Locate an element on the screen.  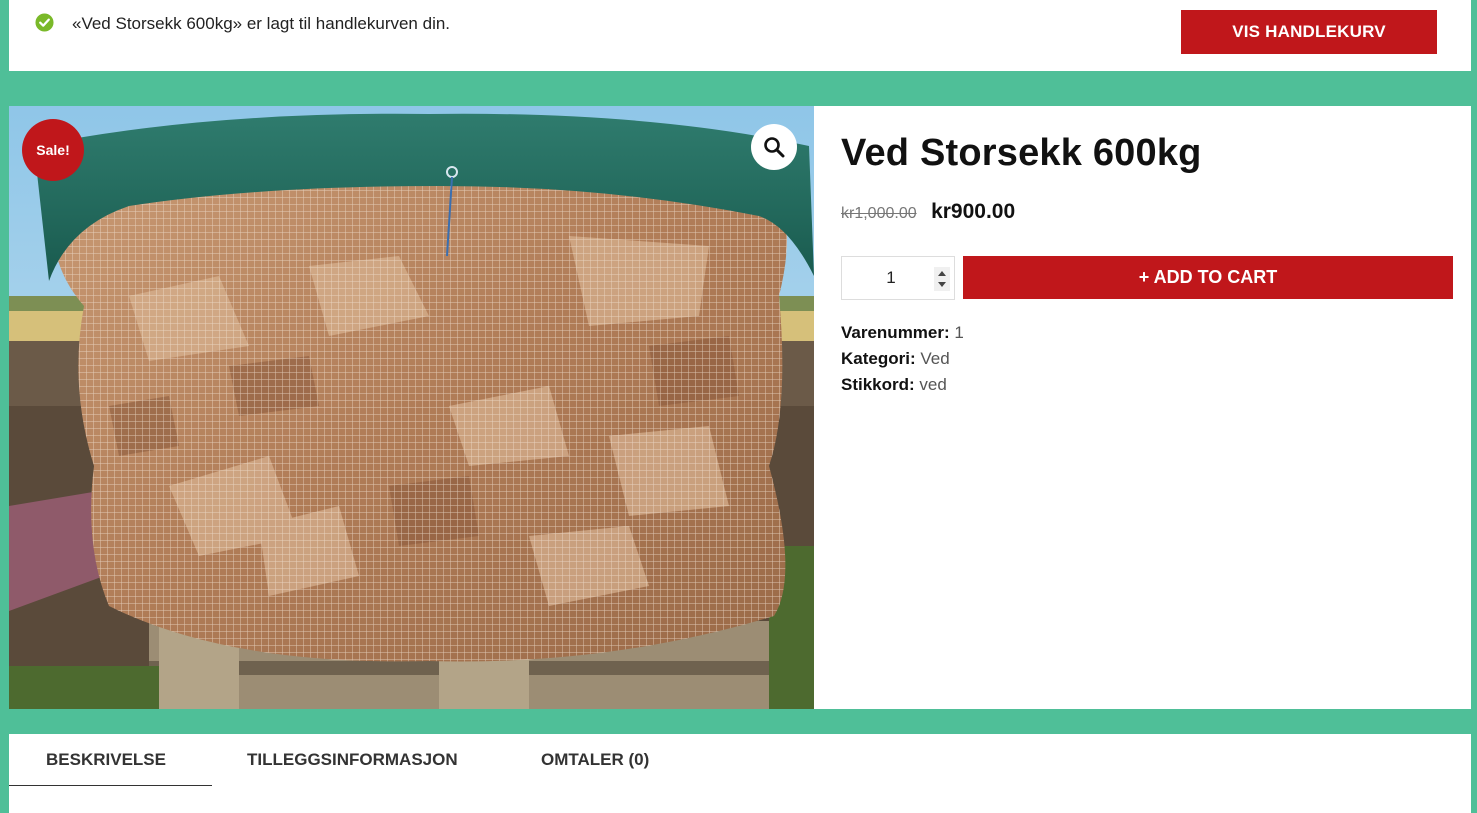
tags-row: Stikkord: ved is located at coordinates (902, 385).